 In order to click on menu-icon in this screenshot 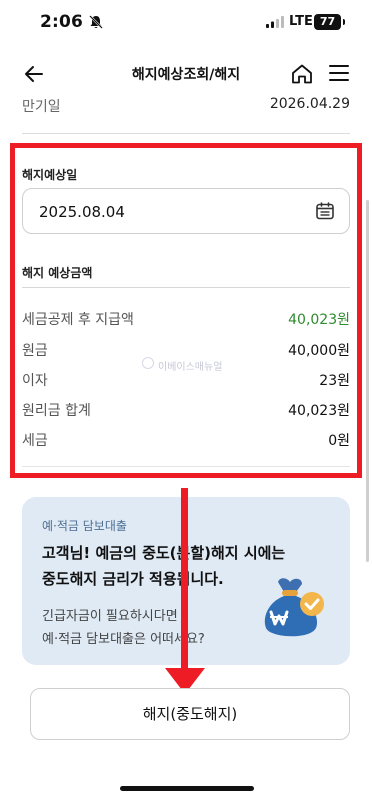, I will do `click(339, 73)`.